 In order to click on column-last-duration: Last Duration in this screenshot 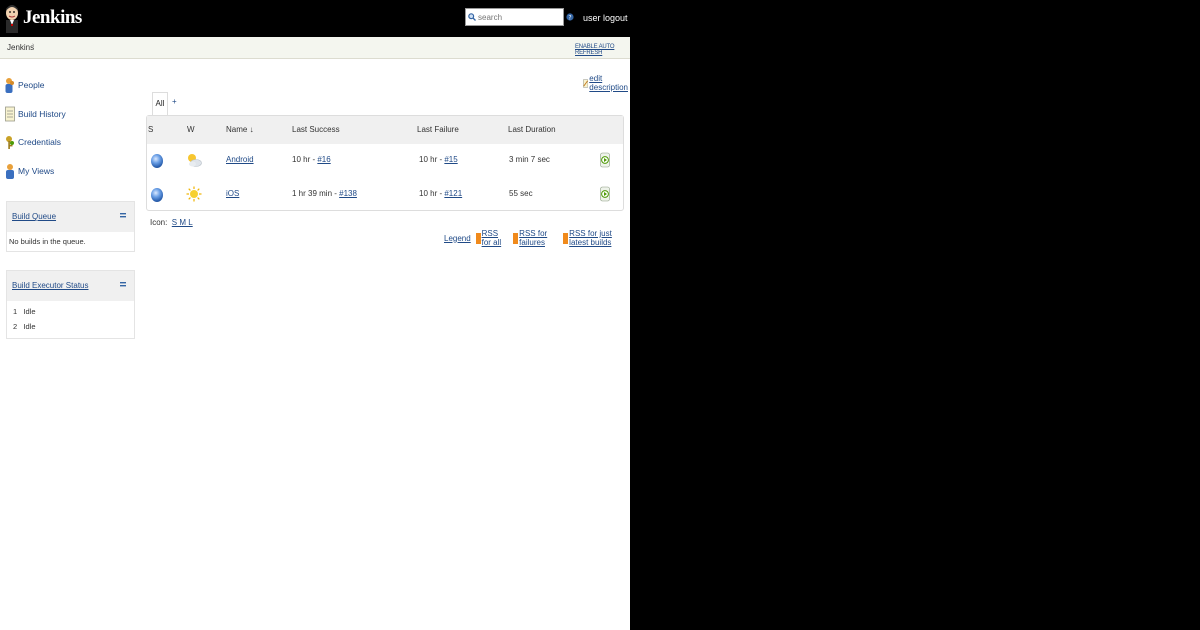, I will do `click(532, 129)`.